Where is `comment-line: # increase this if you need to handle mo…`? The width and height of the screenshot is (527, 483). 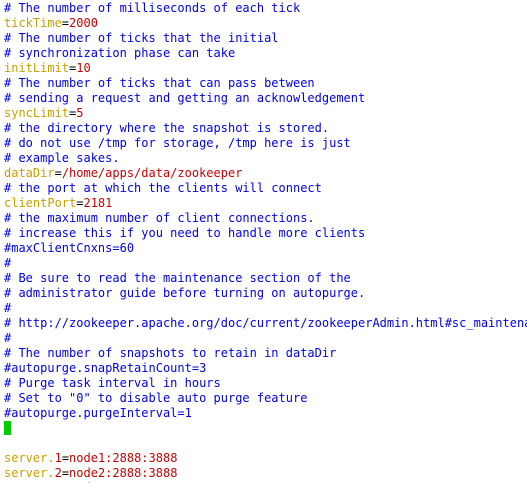
comment-line: # increase this if you need to handle mo… is located at coordinates (265, 233).